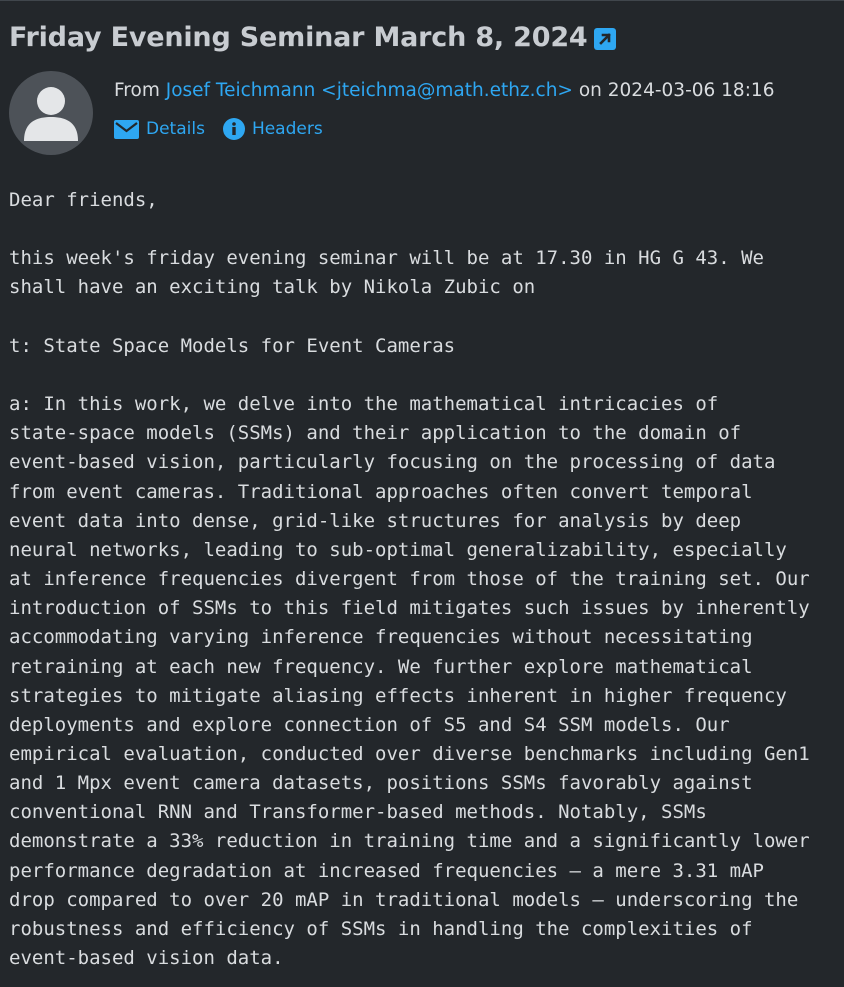  Describe the element at coordinates (590, 90) in the screenshot. I see `date-label: on` at that location.